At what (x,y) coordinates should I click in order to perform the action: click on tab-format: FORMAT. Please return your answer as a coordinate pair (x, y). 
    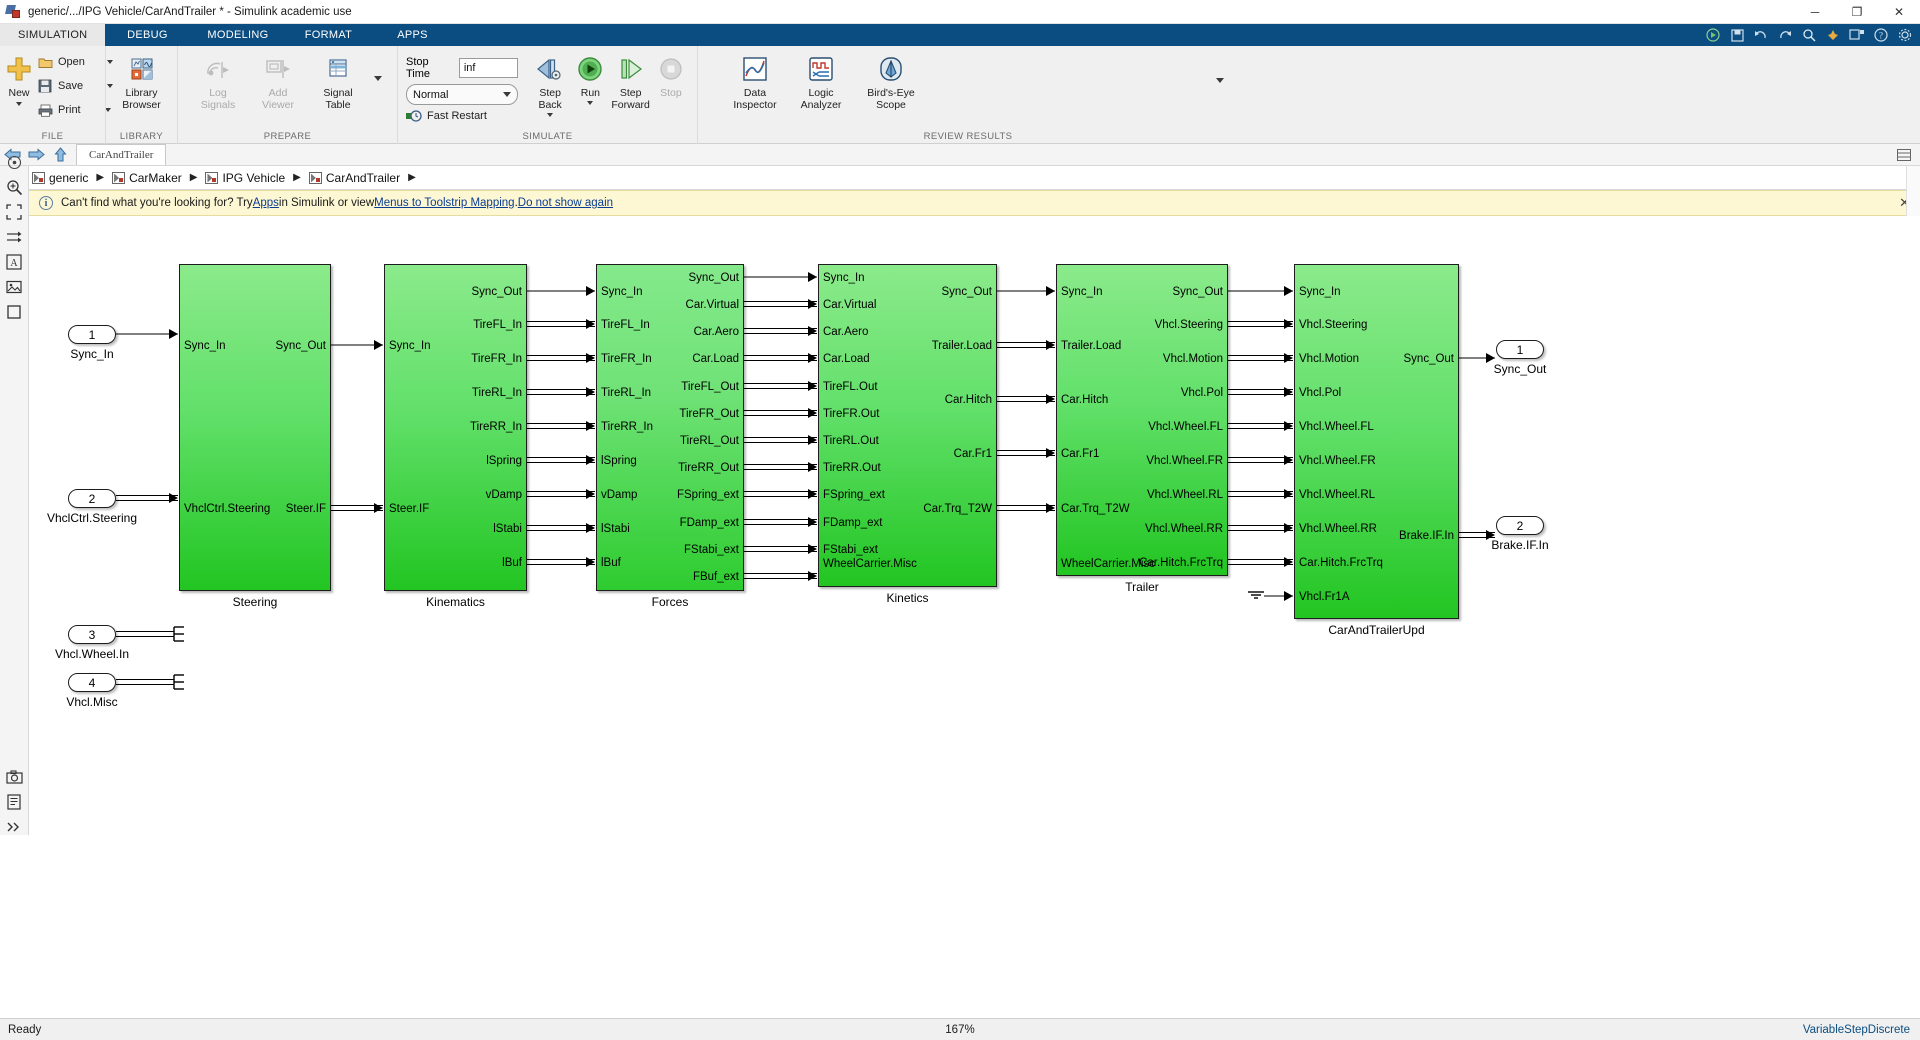
    Looking at the image, I should click on (329, 35).